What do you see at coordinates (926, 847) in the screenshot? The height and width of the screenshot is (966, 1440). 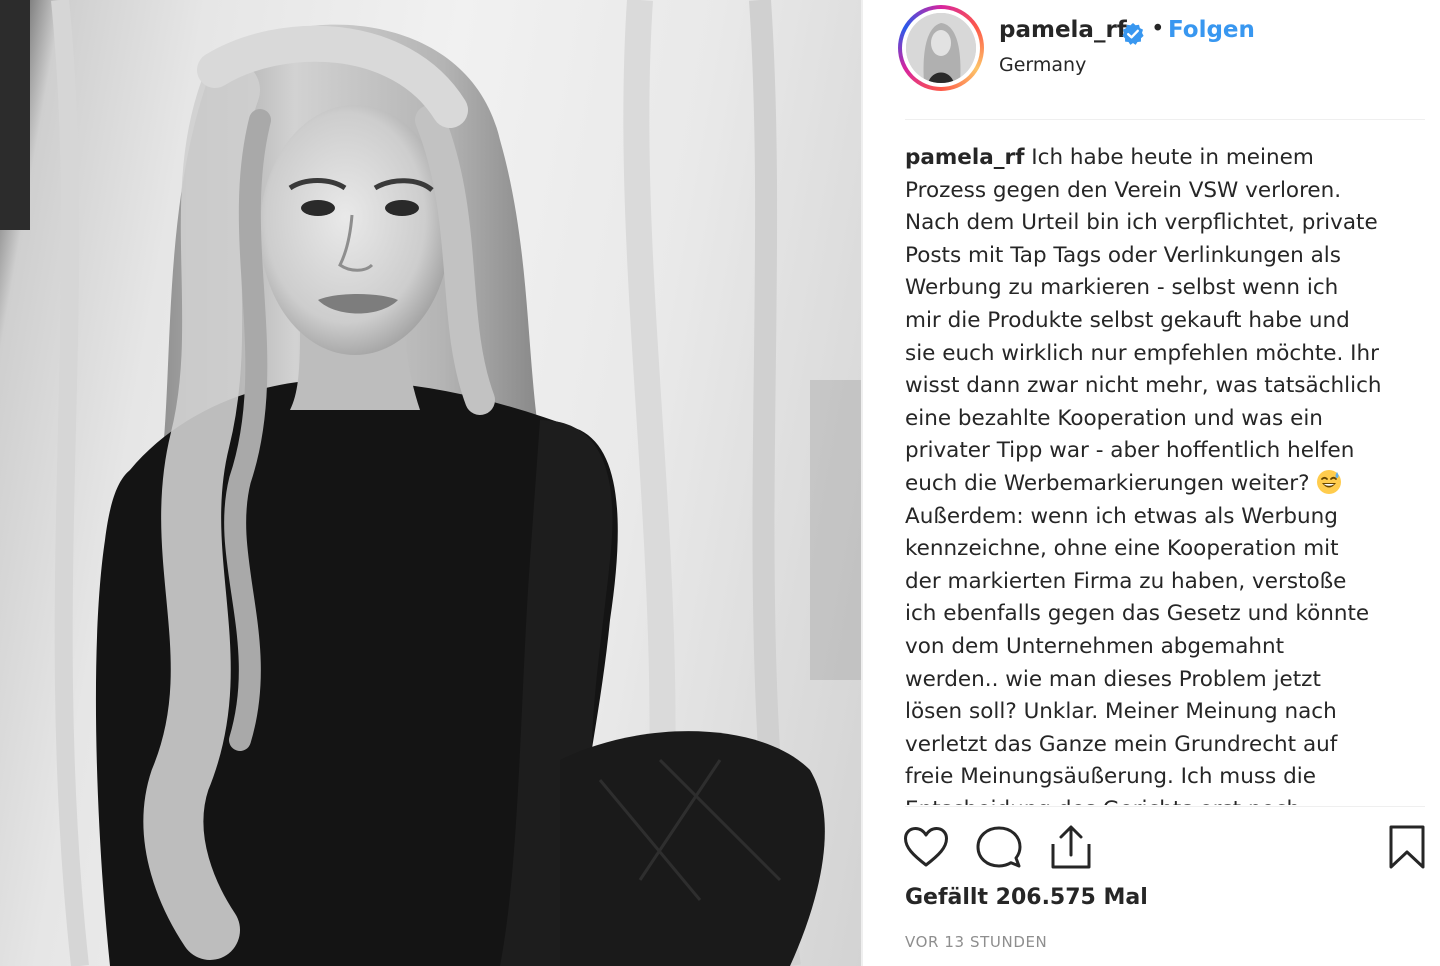 I see `heart-icon` at bounding box center [926, 847].